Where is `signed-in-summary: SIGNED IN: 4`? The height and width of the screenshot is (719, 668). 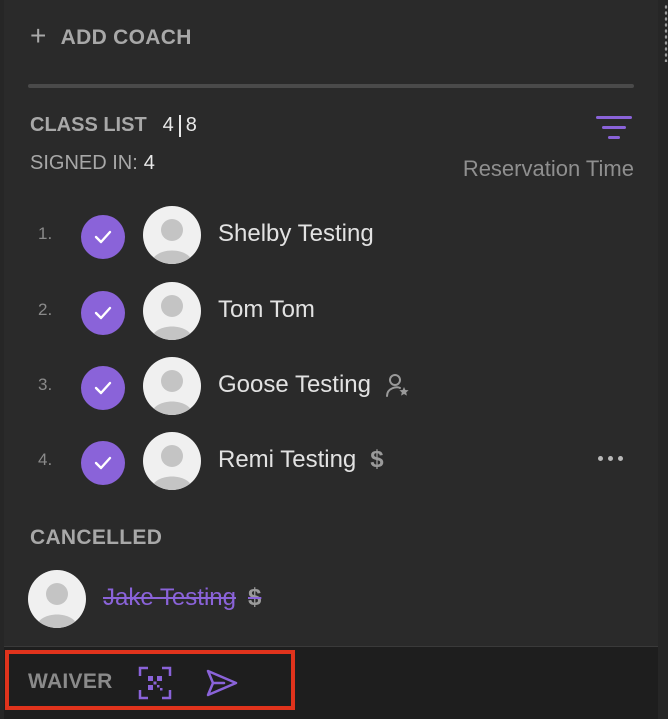 signed-in-summary: SIGNED IN: 4 is located at coordinates (92, 163).